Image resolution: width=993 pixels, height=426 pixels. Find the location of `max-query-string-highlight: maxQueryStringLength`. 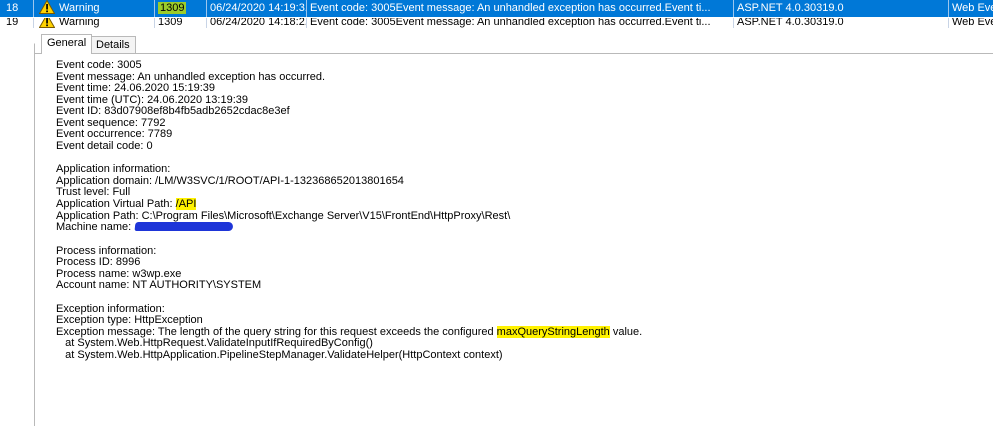

max-query-string-highlight: maxQueryStringLength is located at coordinates (553, 331).